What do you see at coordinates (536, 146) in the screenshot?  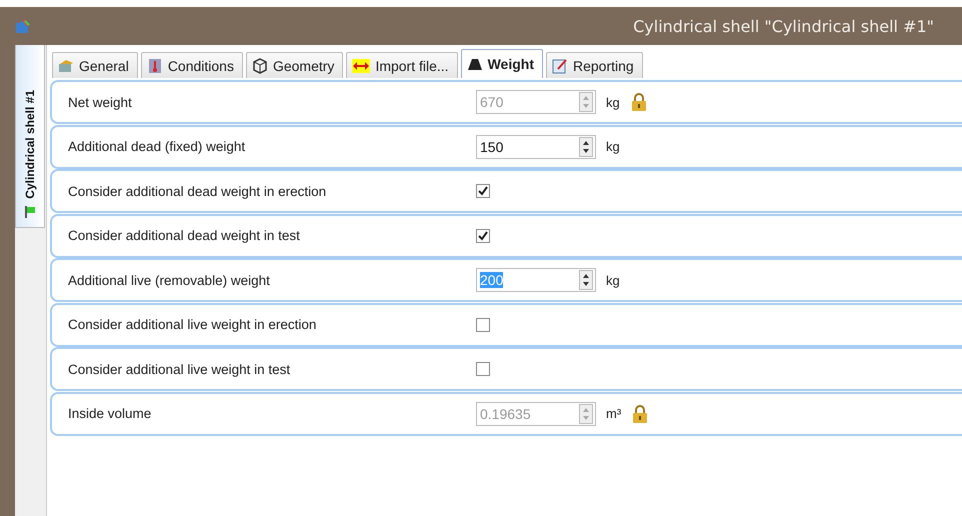 I see `number-field: 150` at bounding box center [536, 146].